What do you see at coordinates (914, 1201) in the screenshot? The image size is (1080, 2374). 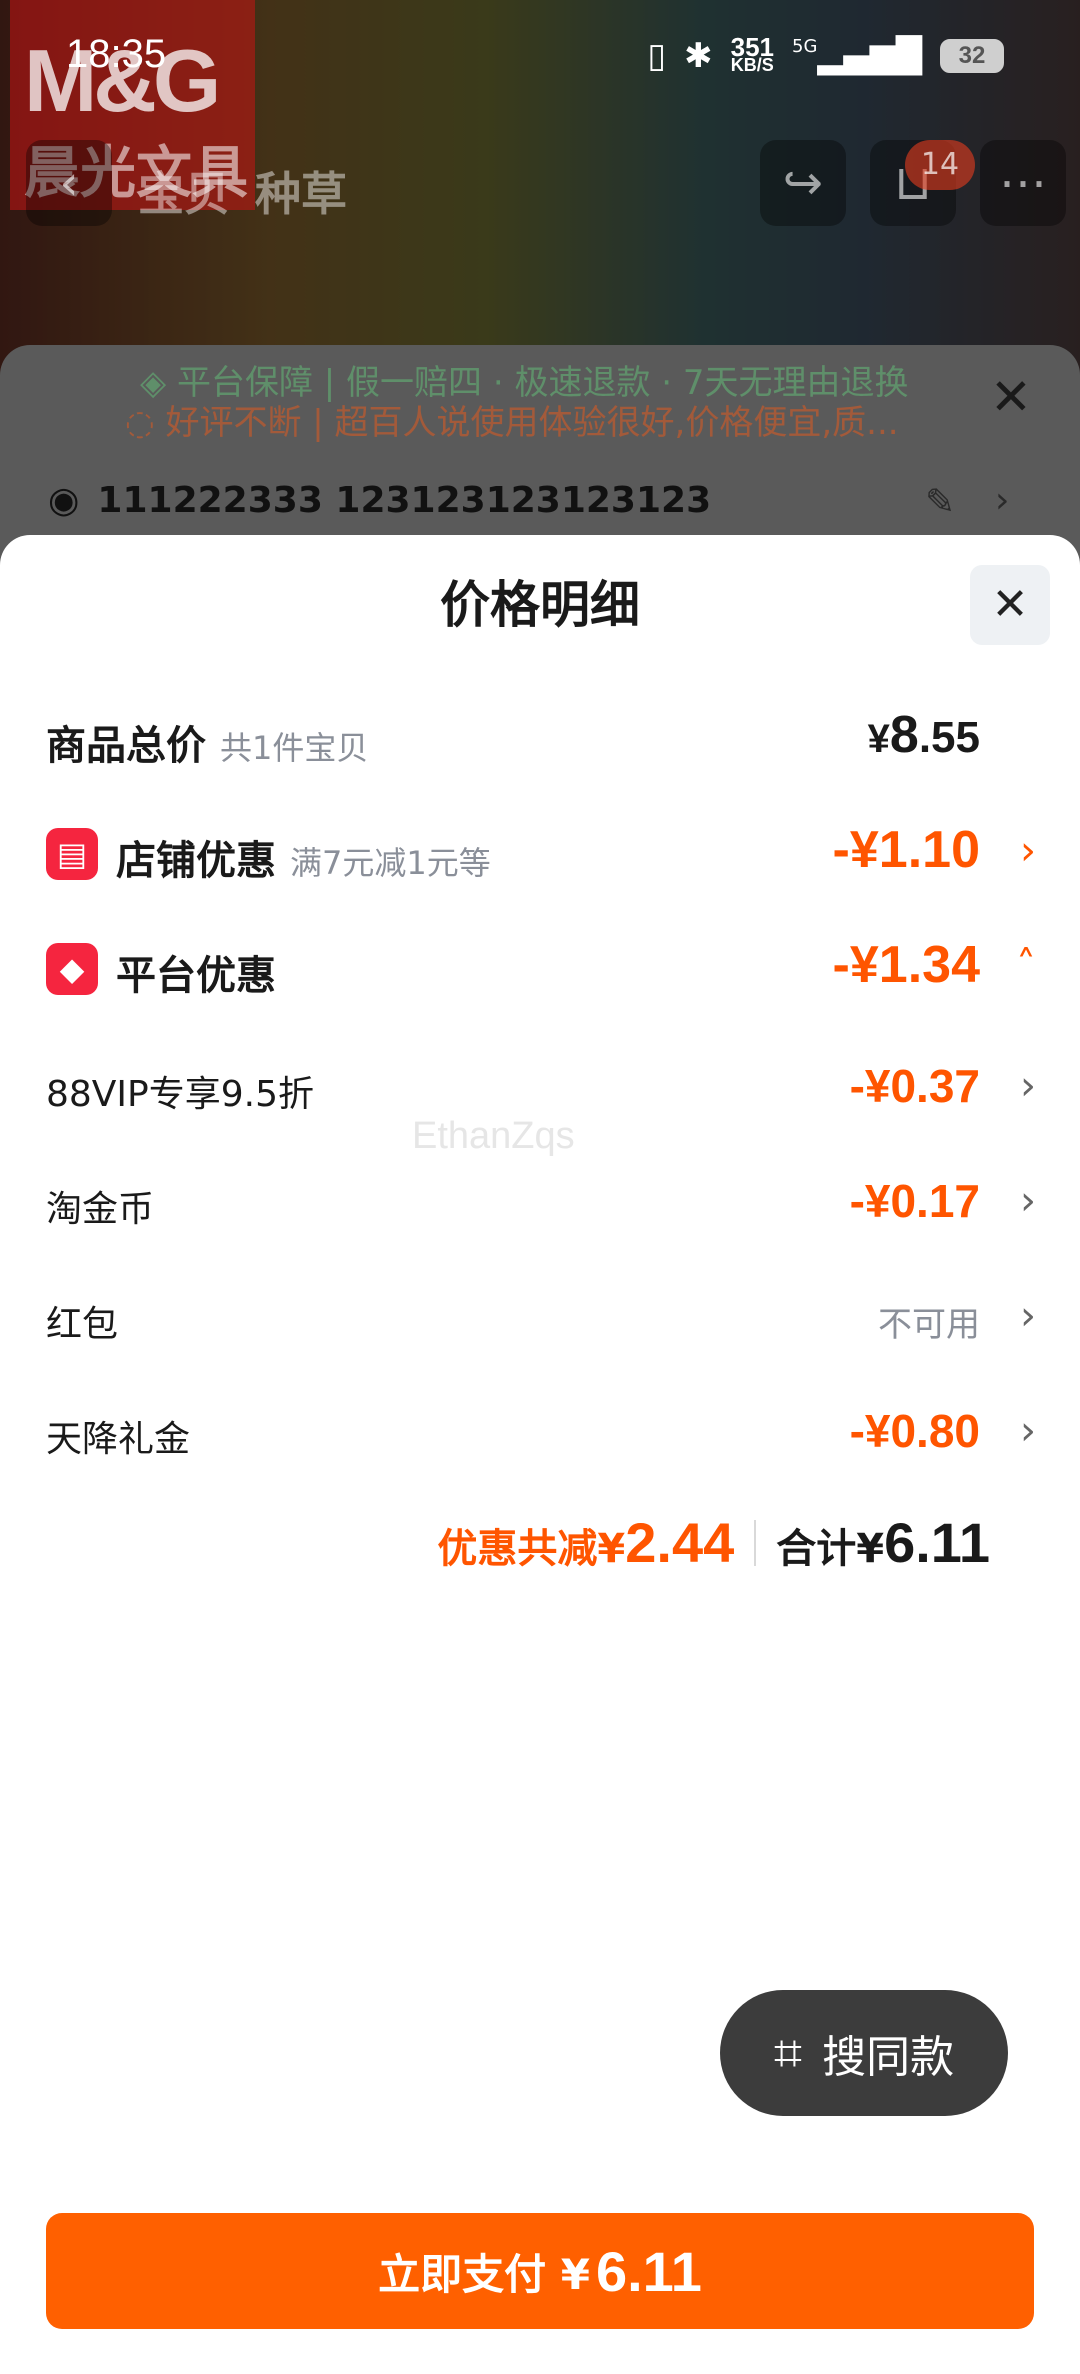 I see `taojinbi-amount: -¥0.17` at bounding box center [914, 1201].